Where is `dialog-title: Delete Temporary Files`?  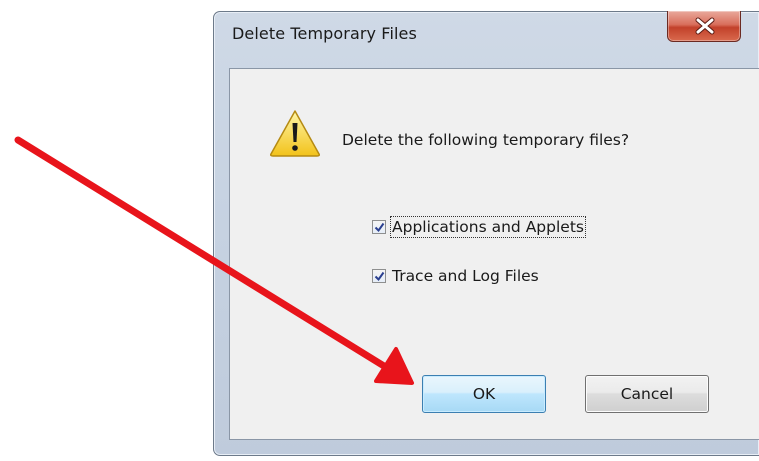 dialog-title: Delete Temporary Files is located at coordinates (324, 33).